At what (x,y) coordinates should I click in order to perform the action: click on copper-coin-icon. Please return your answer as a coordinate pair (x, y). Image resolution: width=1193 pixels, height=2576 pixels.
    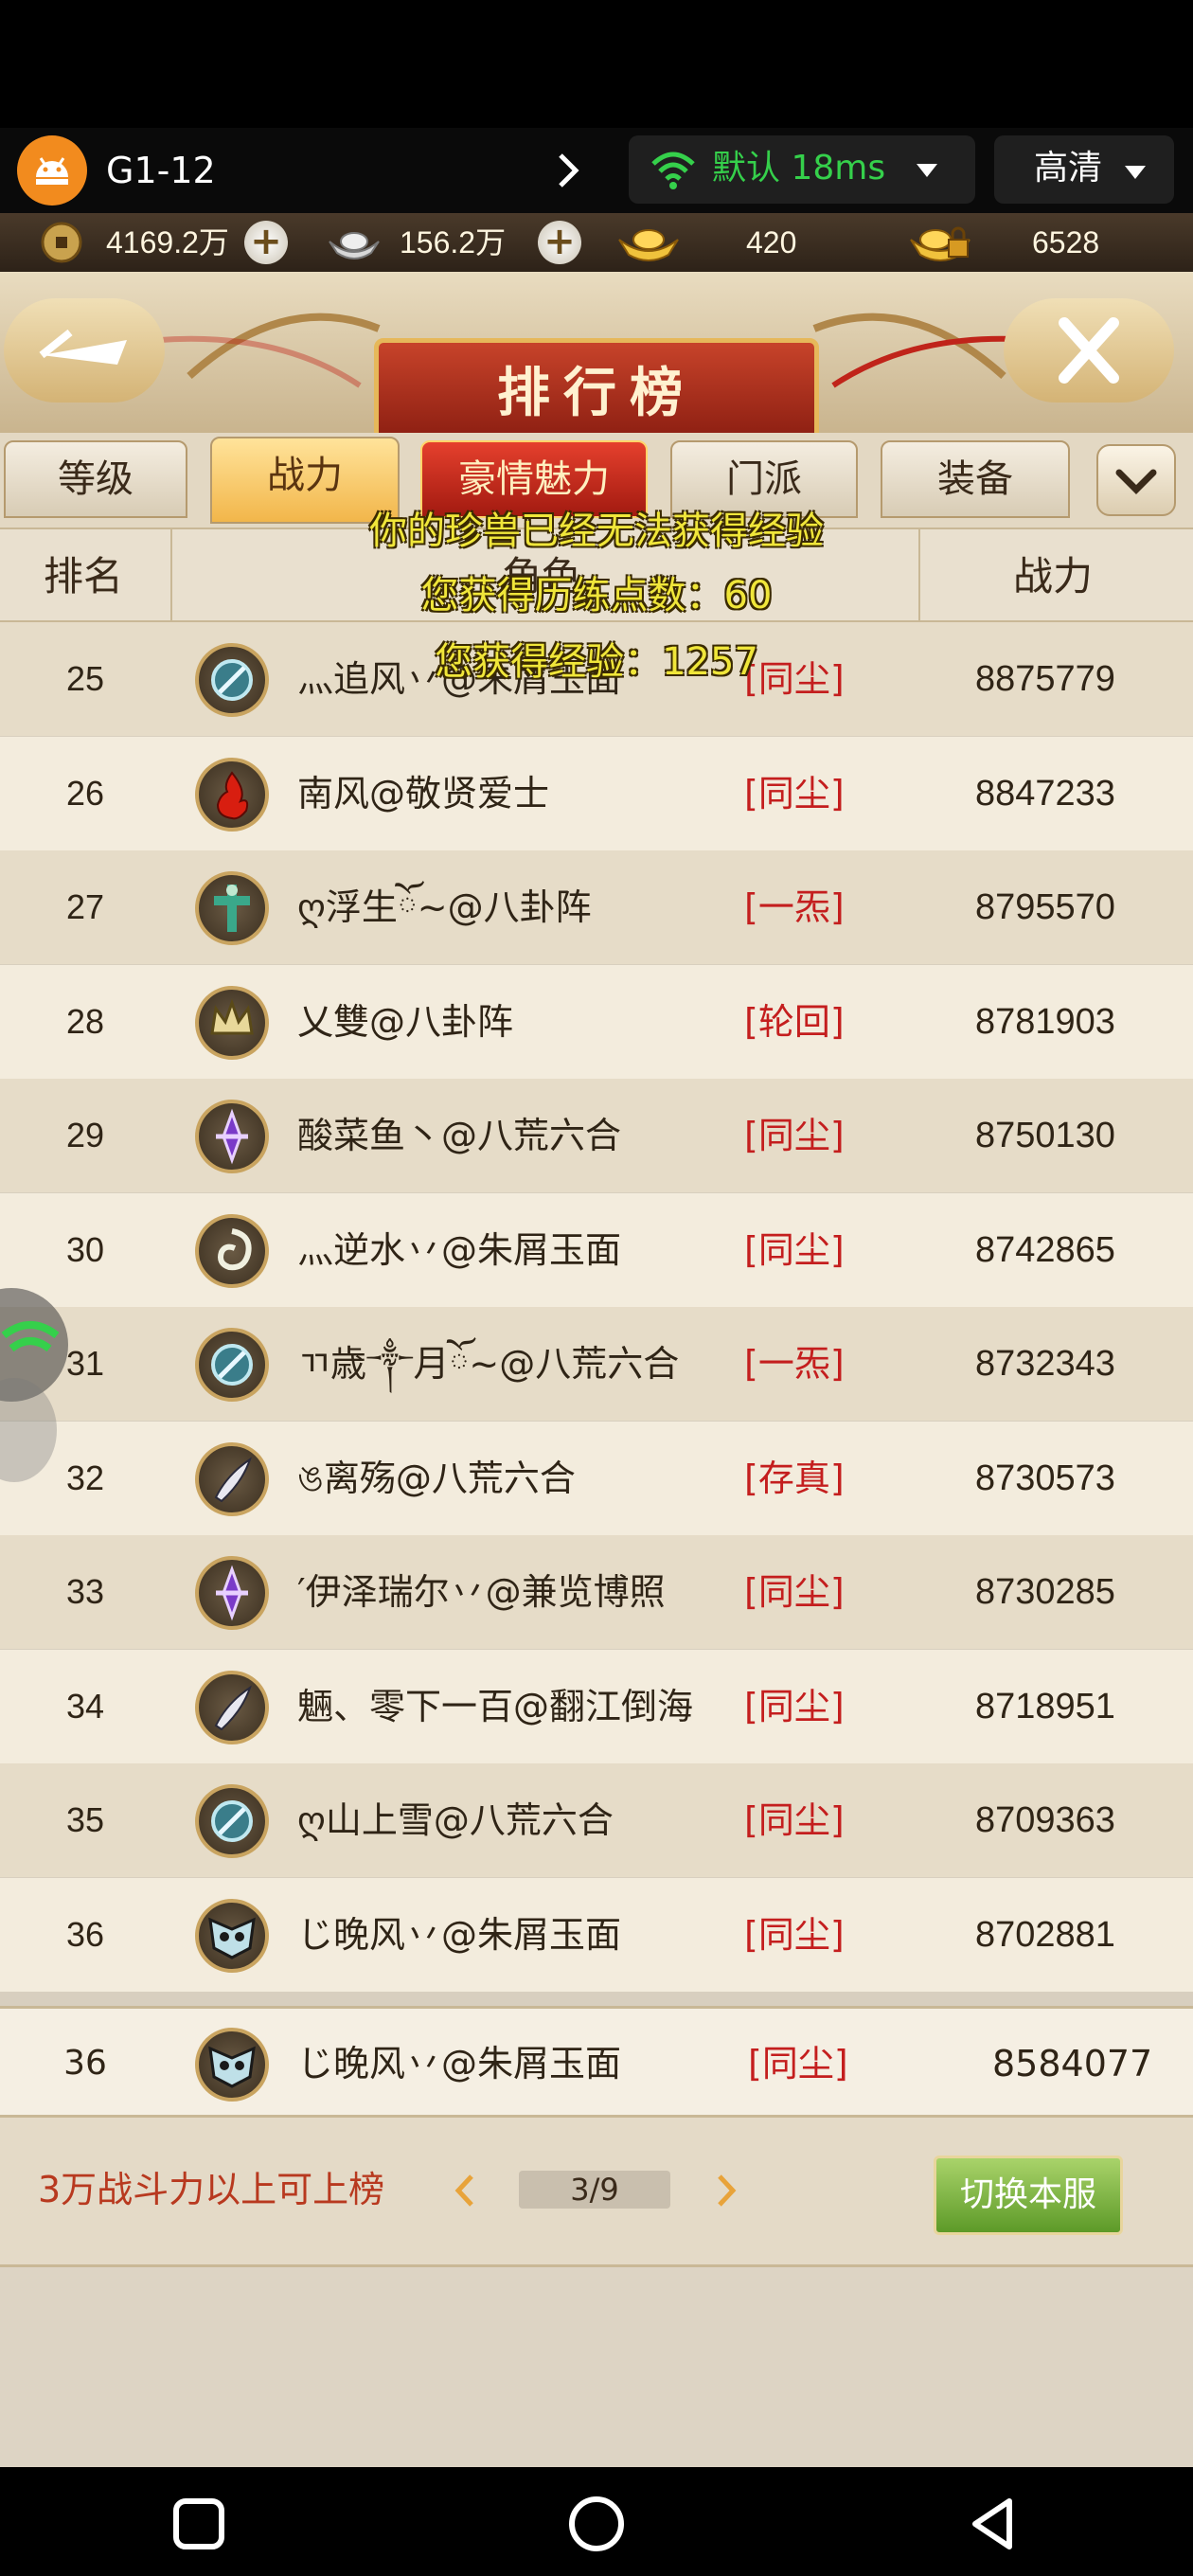
    Looking at the image, I should click on (61, 242).